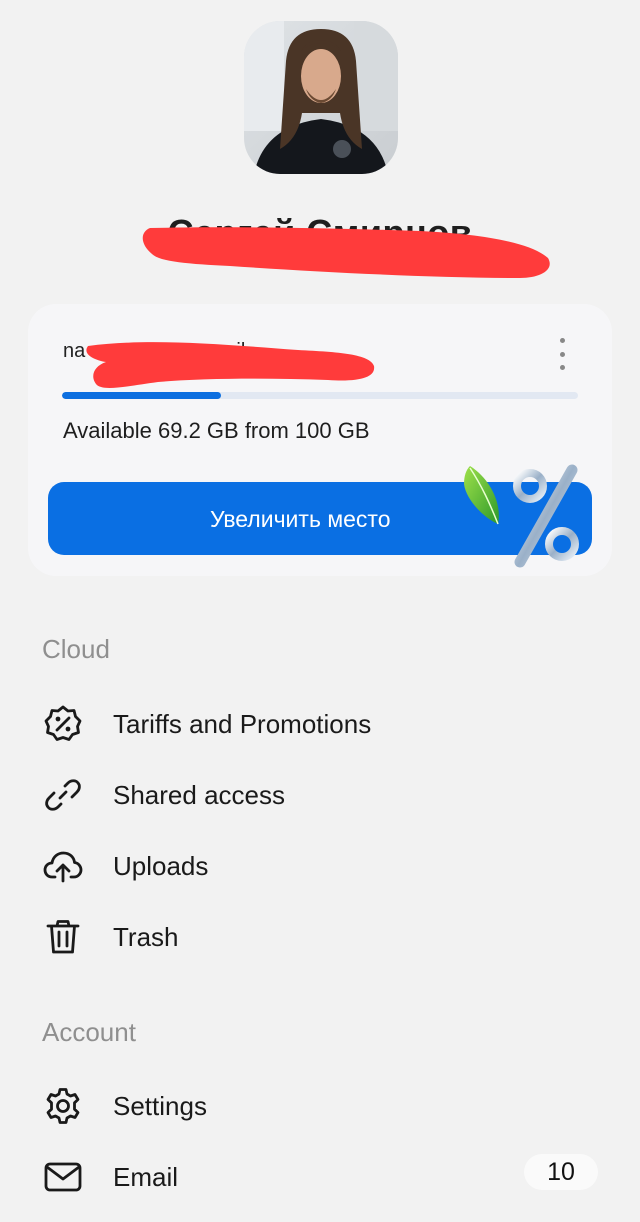  I want to click on avatar, so click(321, 97).